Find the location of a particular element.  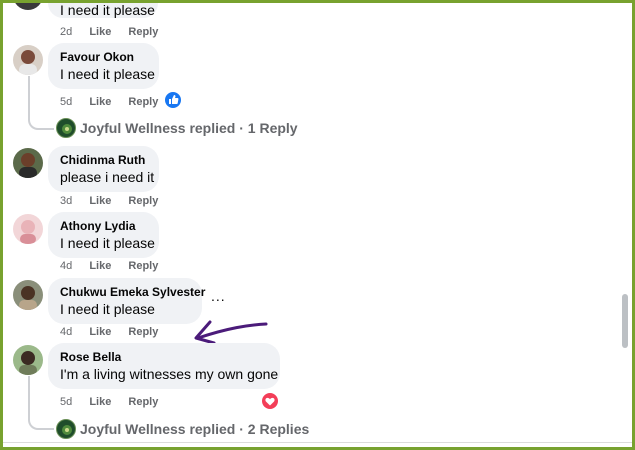

comment-author: Athony Lydia is located at coordinates (103, 226).